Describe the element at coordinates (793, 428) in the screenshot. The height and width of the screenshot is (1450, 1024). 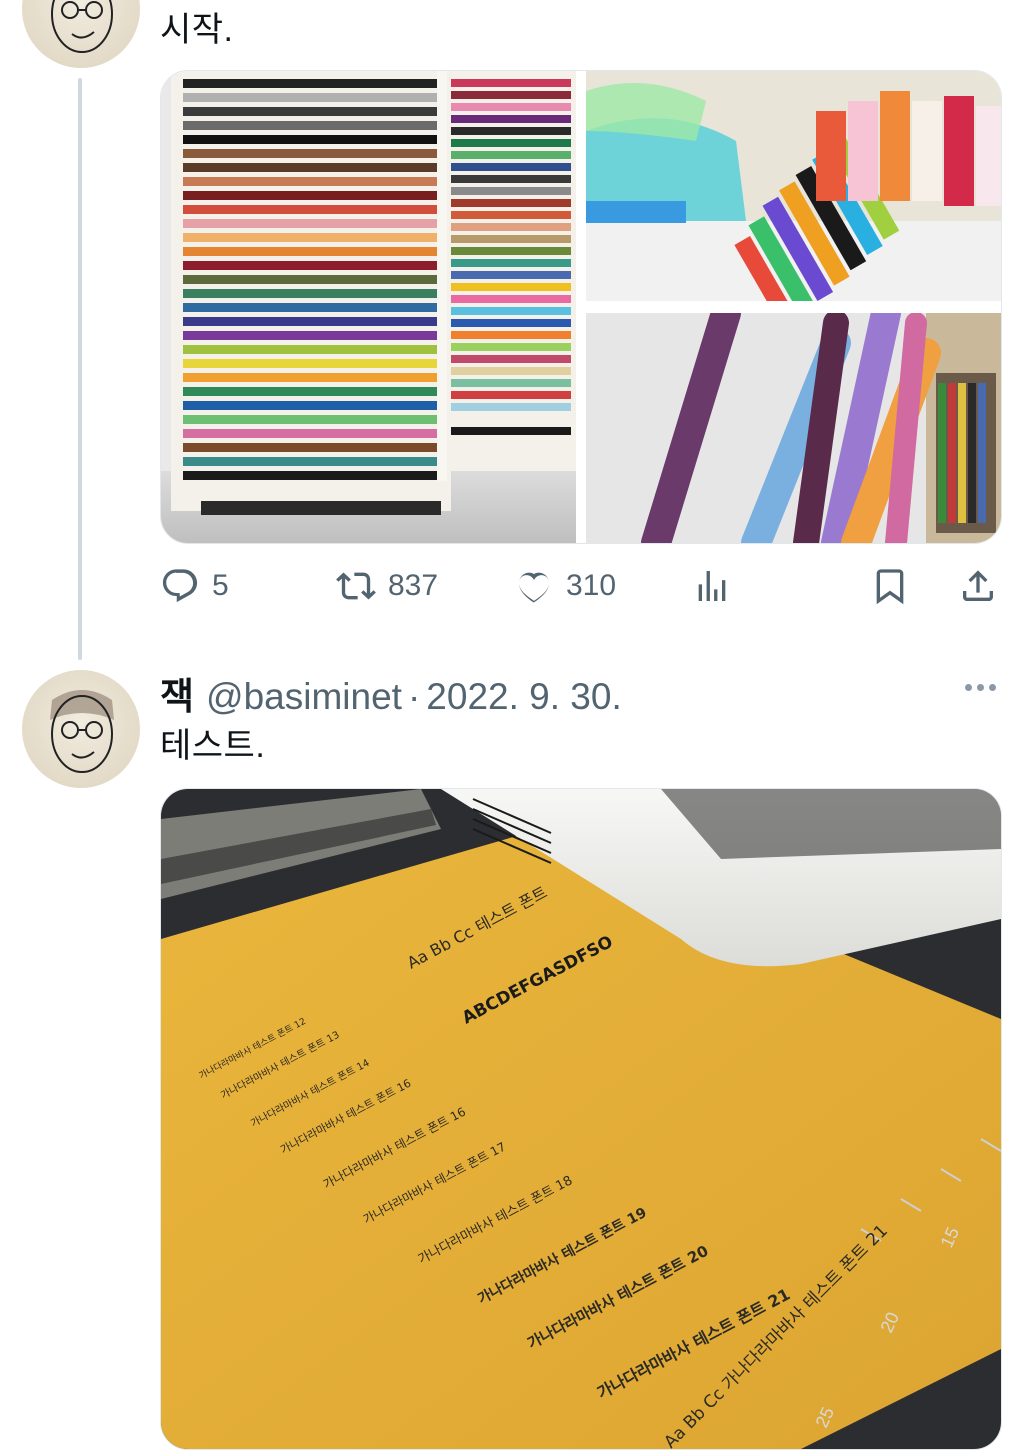
I see `photo-pool-noodles` at that location.